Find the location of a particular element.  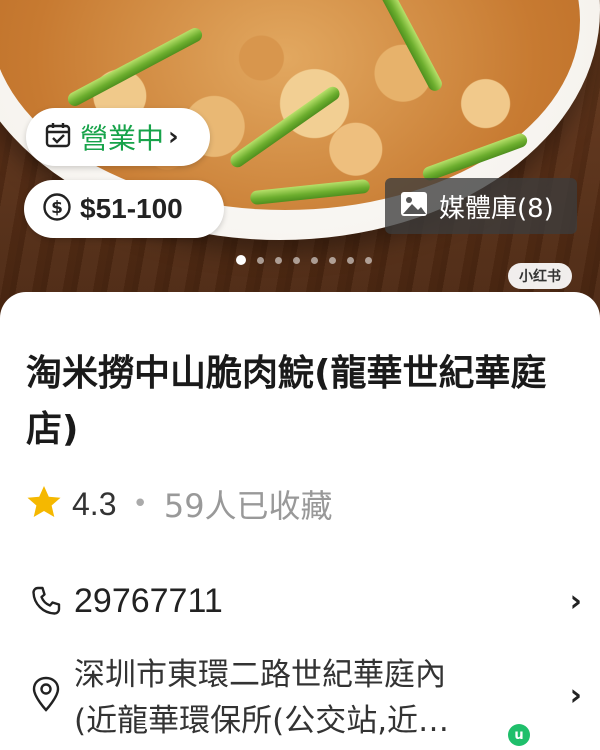

rating-row: 4.3 • 59人已收藏 is located at coordinates (179, 504).